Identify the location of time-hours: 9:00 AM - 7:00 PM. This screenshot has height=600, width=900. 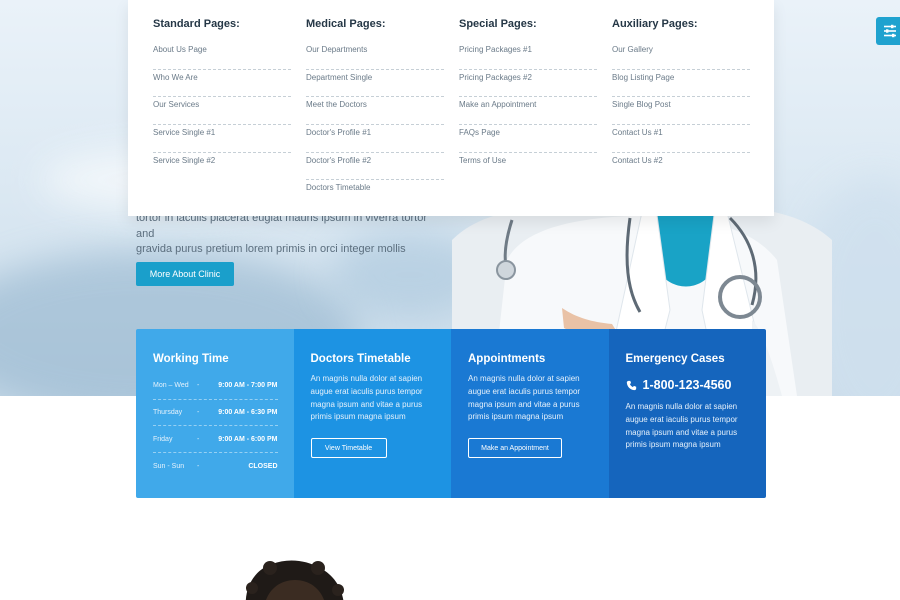
(248, 386).